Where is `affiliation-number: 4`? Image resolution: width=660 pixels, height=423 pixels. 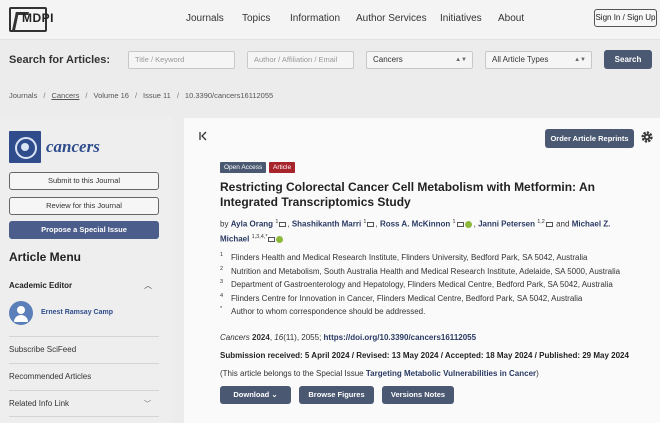
affiliation-number: 4 is located at coordinates (222, 295).